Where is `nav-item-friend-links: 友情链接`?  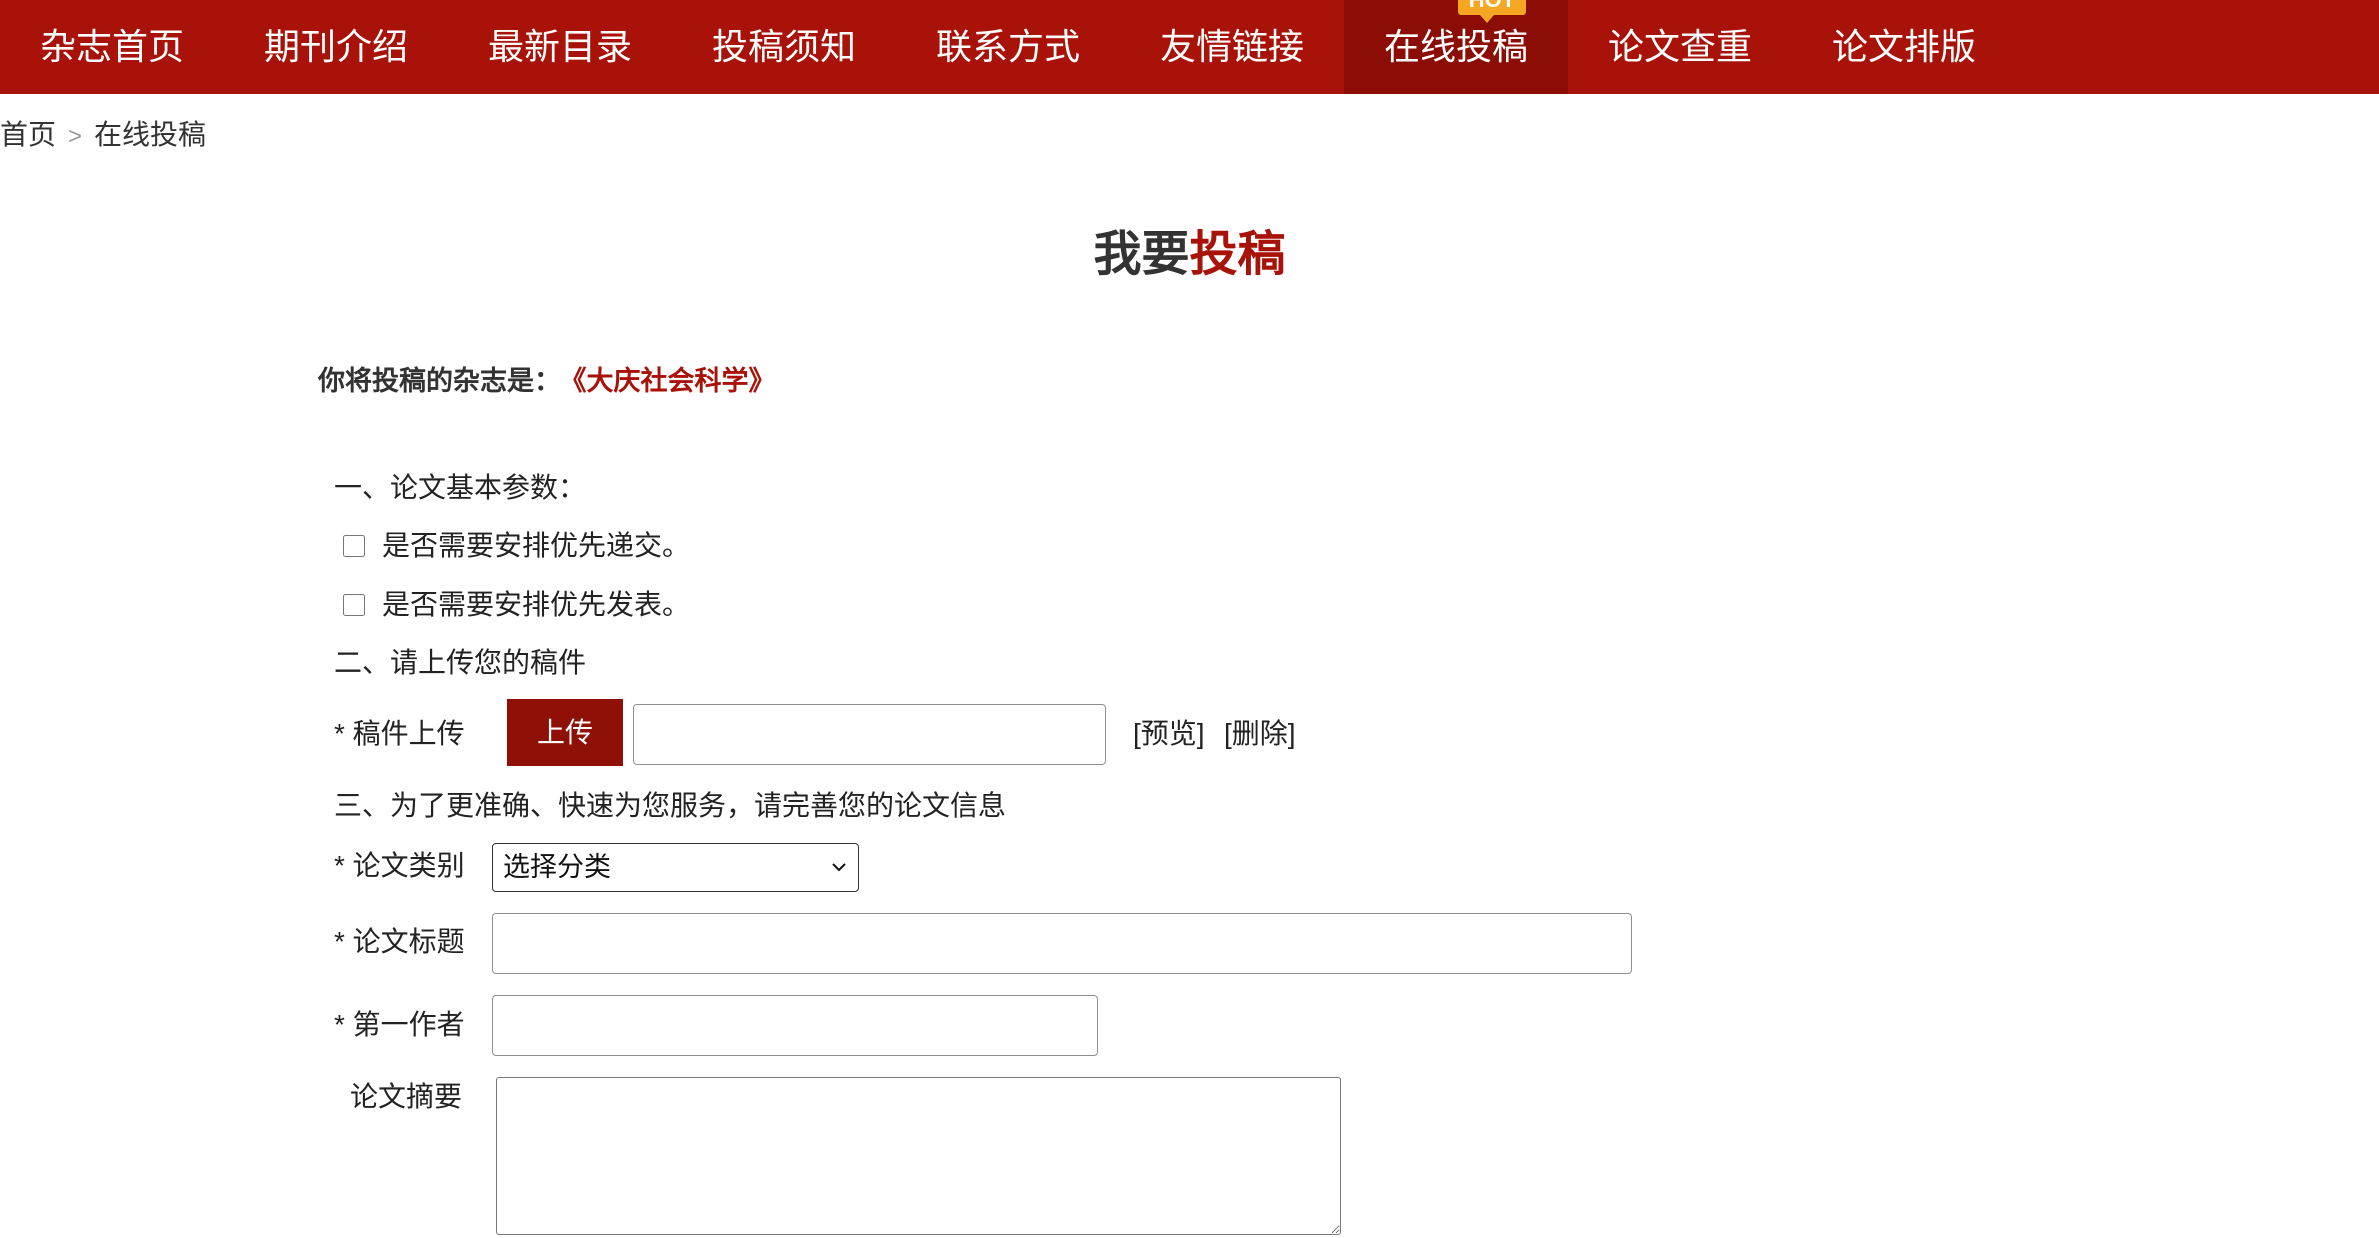 nav-item-friend-links: 友情链接 is located at coordinates (1232, 47).